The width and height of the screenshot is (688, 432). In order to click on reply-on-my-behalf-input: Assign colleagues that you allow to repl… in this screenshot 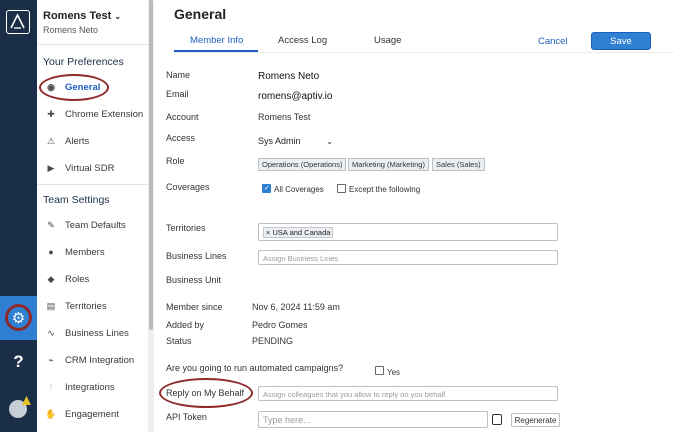, I will do `click(408, 393)`.